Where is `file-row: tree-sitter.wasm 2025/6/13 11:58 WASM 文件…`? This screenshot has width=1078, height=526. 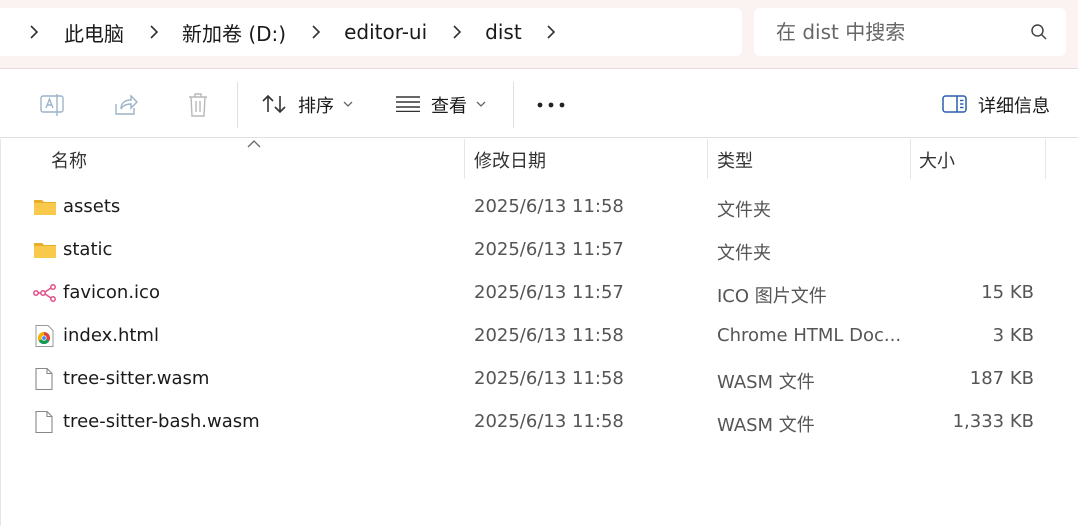
file-row: tree-sitter.wasm 2025/6/13 11:58 WASM 文件… is located at coordinates (539, 379).